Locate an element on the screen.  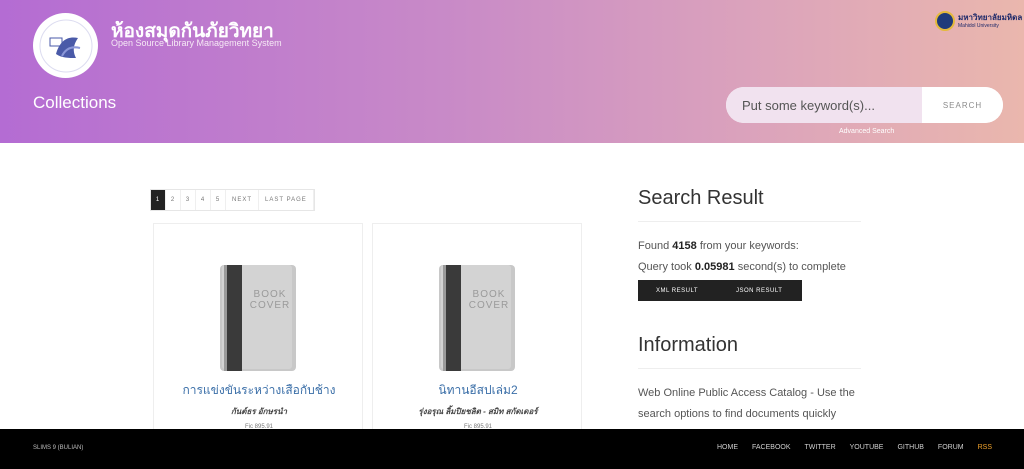
page-1-link: 1 is located at coordinates (158, 200).